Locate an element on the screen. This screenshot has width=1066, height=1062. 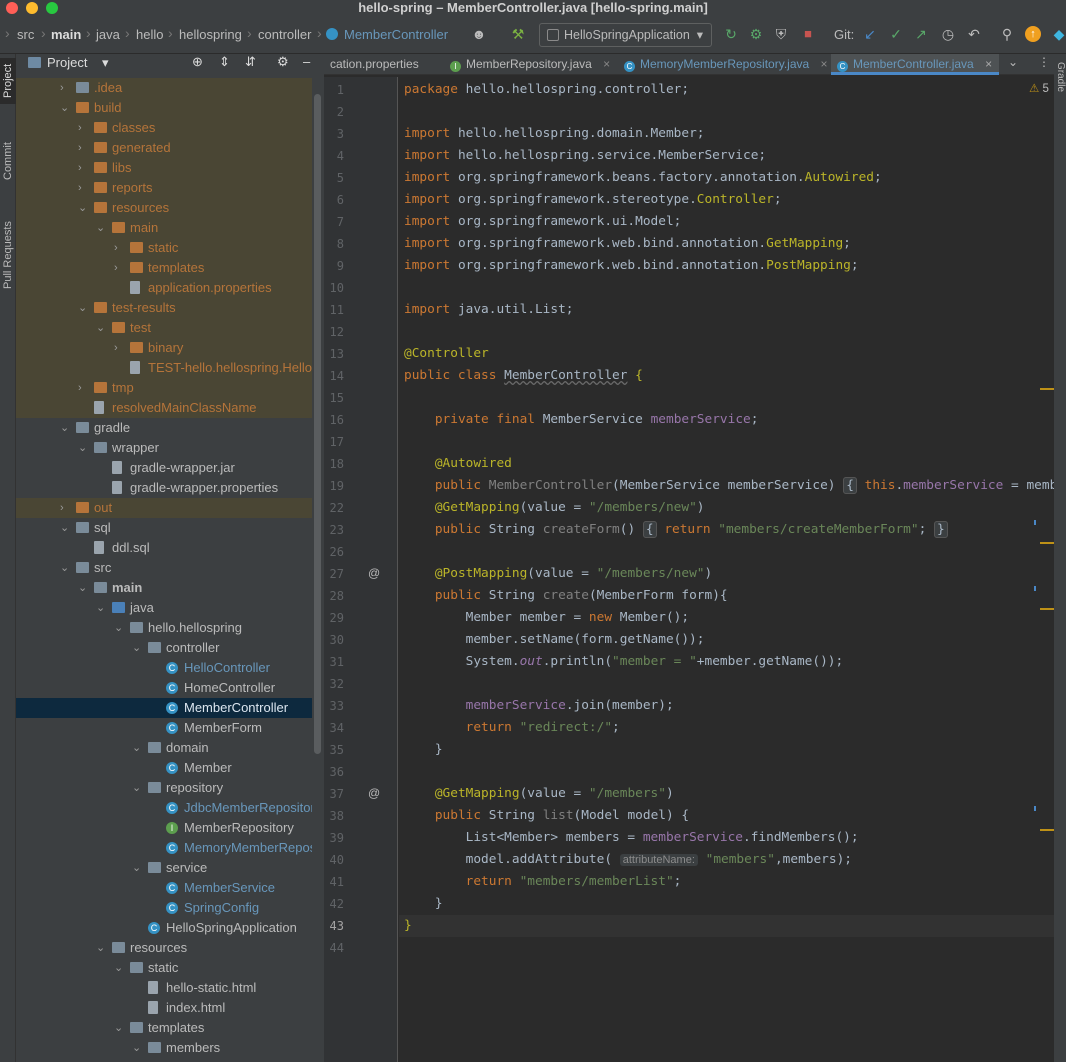
tab-membercontroller: C MemberController.java × is located at coordinates (915, 64).